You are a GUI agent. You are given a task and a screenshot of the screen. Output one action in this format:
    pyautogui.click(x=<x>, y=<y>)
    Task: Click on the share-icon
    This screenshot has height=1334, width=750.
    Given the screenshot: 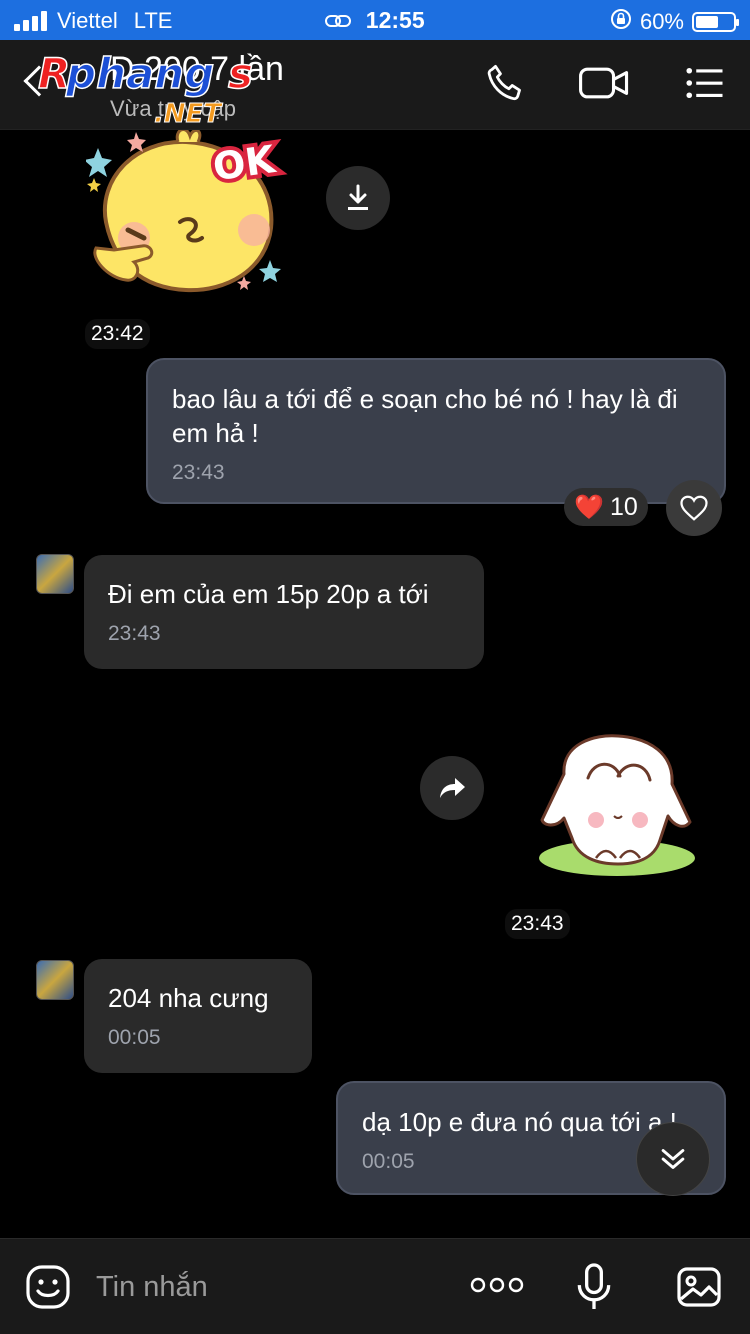 What is the action you would take?
    pyautogui.click(x=452, y=788)
    